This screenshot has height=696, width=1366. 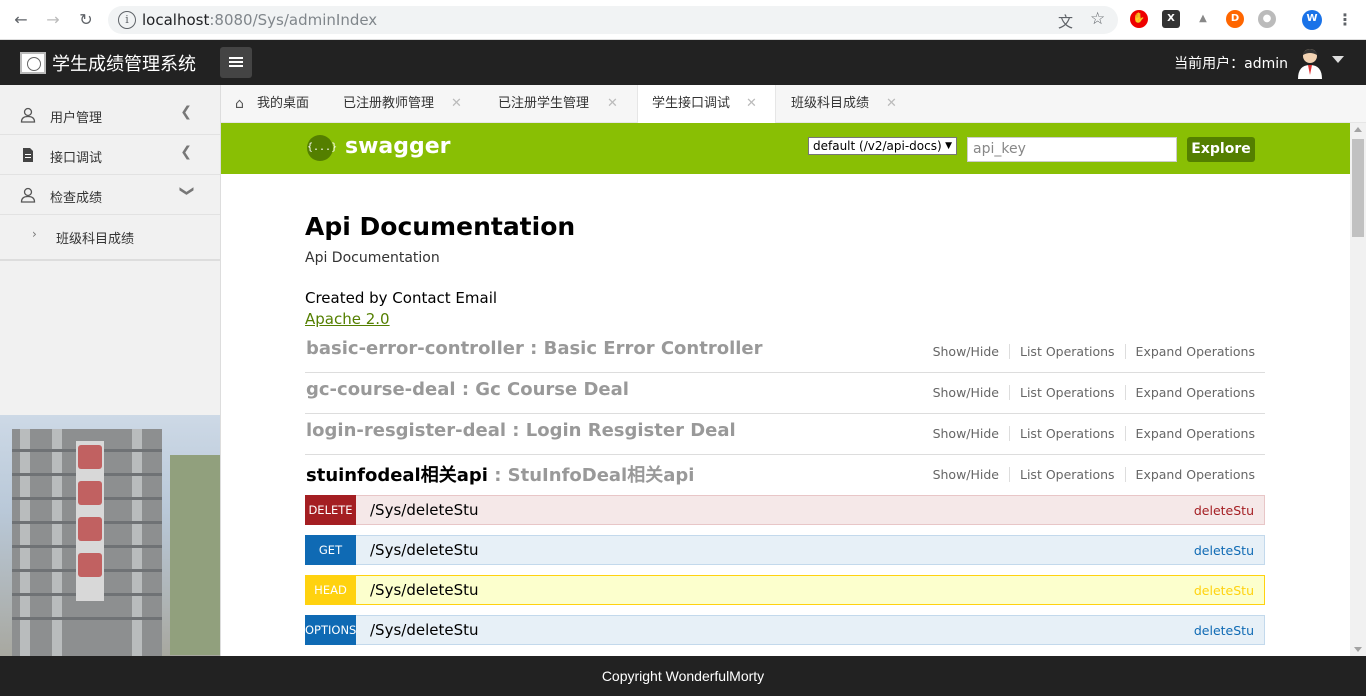 I want to click on url-text: localhost:8080/Sys/adminIndex, so click(x=259, y=20).